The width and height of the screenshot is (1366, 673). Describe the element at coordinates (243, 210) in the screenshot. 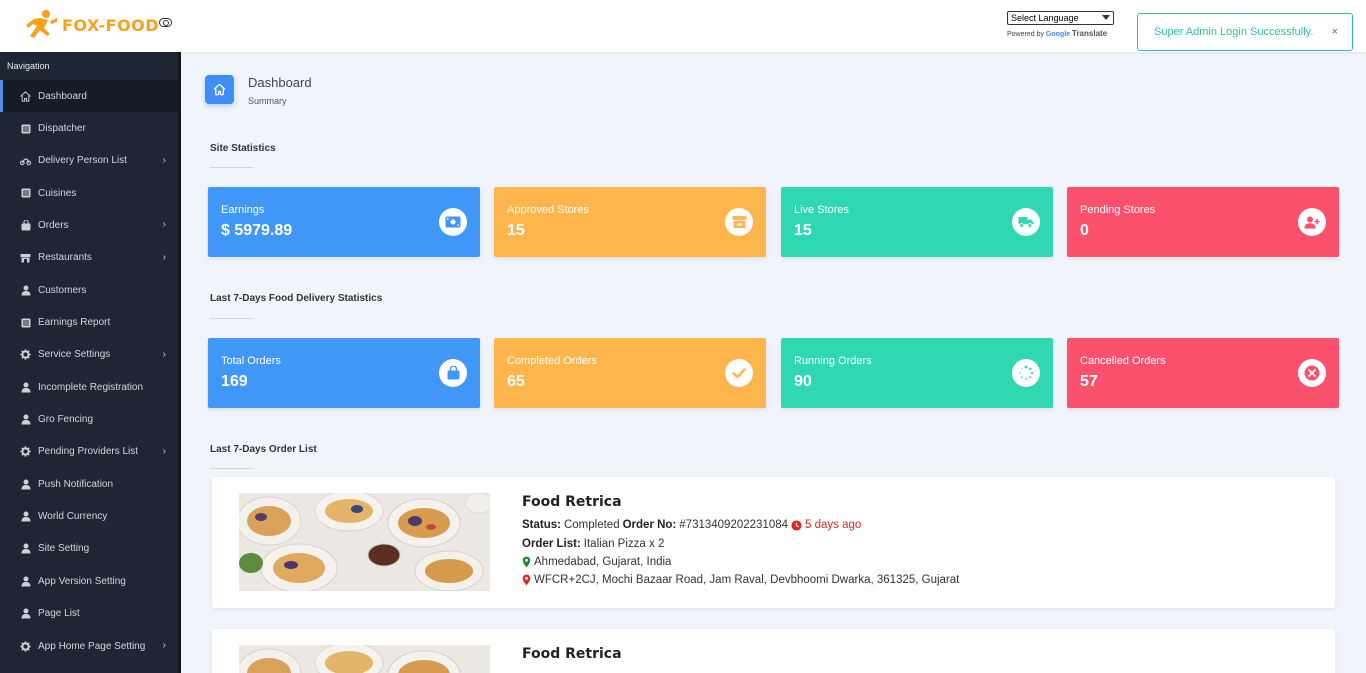

I see `stat-label: Earnings` at that location.